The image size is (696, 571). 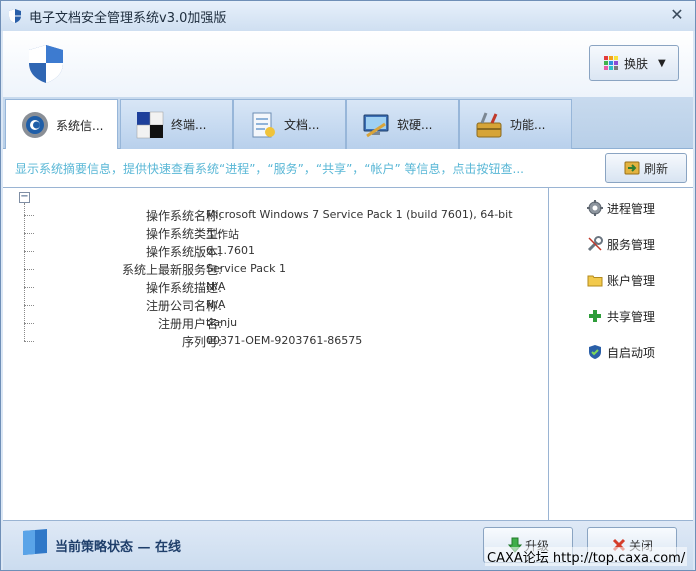 I want to click on tree-row-service-pack: 系统上最新服务包: Service Pack 1, so click(x=274, y=269).